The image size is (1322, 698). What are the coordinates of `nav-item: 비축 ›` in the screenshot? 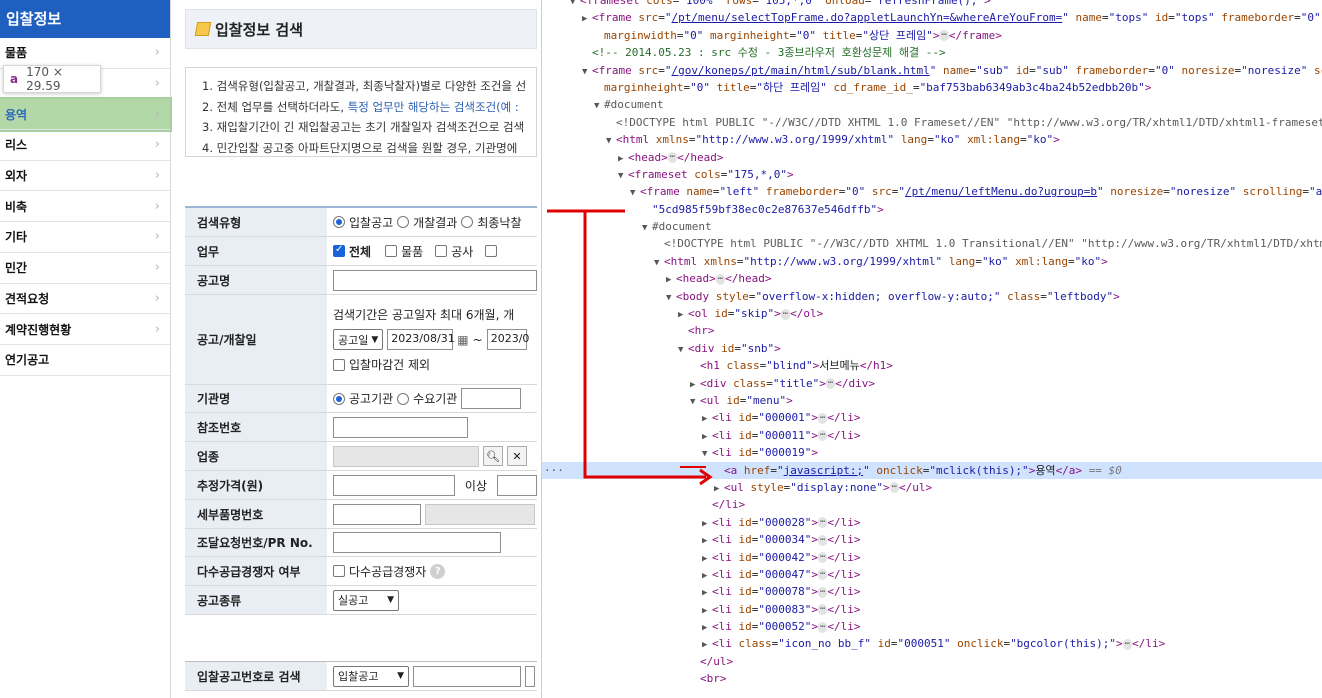 It's located at (85, 207).